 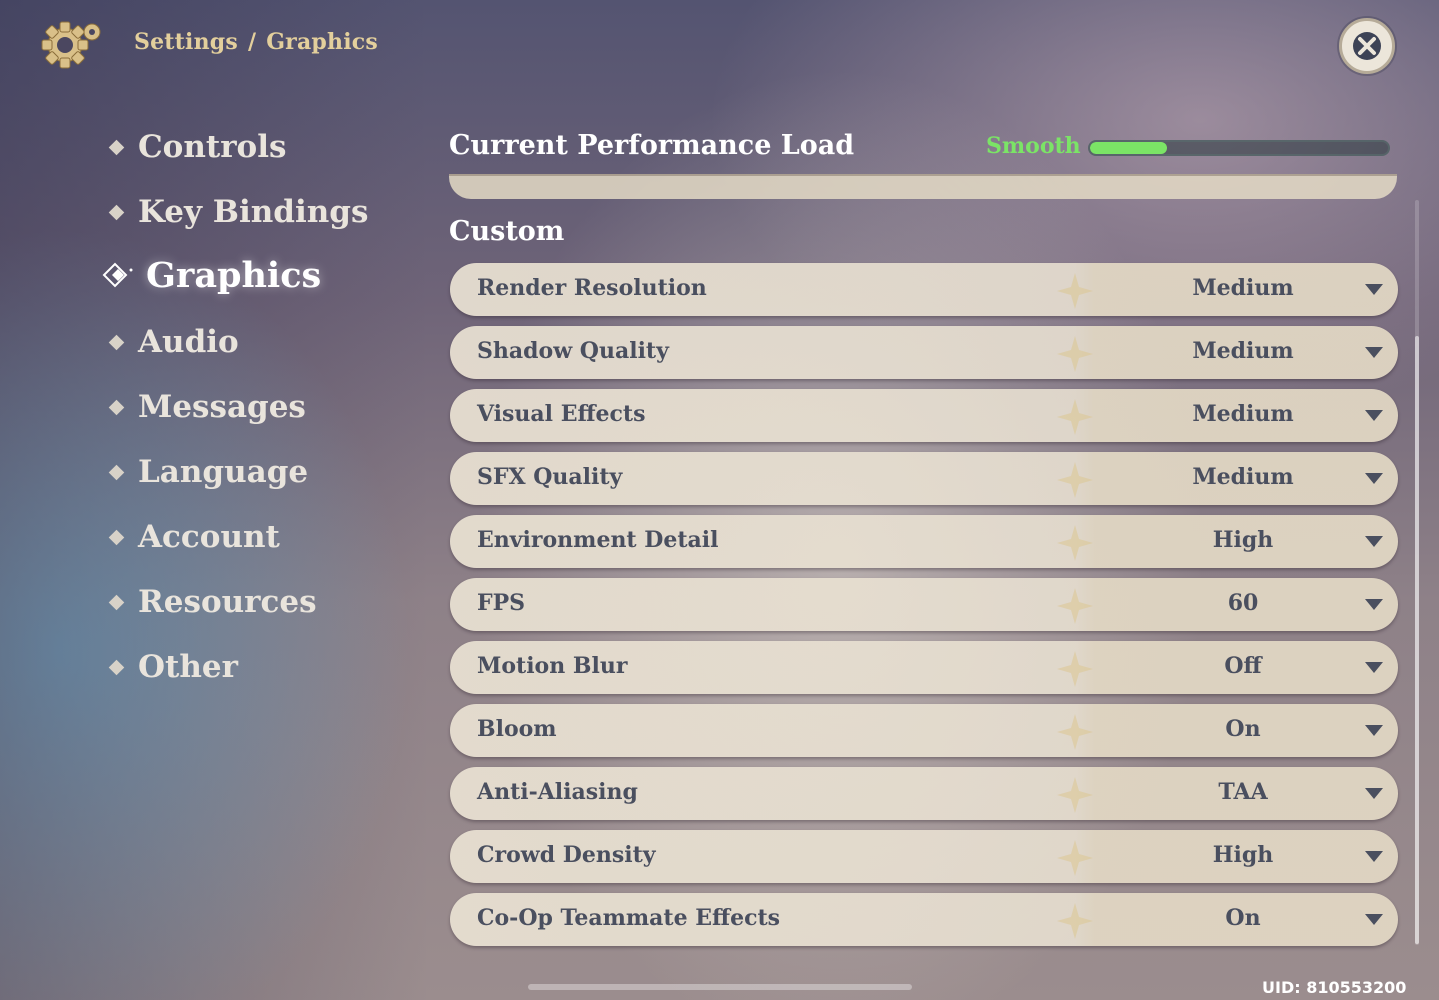 What do you see at coordinates (1129, 148) in the screenshot?
I see `performance-load-fill` at bounding box center [1129, 148].